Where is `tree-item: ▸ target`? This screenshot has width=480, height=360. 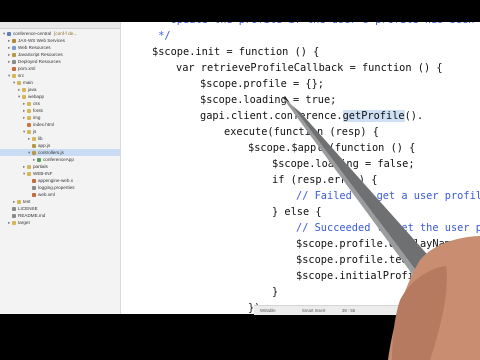 tree-item: ▸ target is located at coordinates (60, 222).